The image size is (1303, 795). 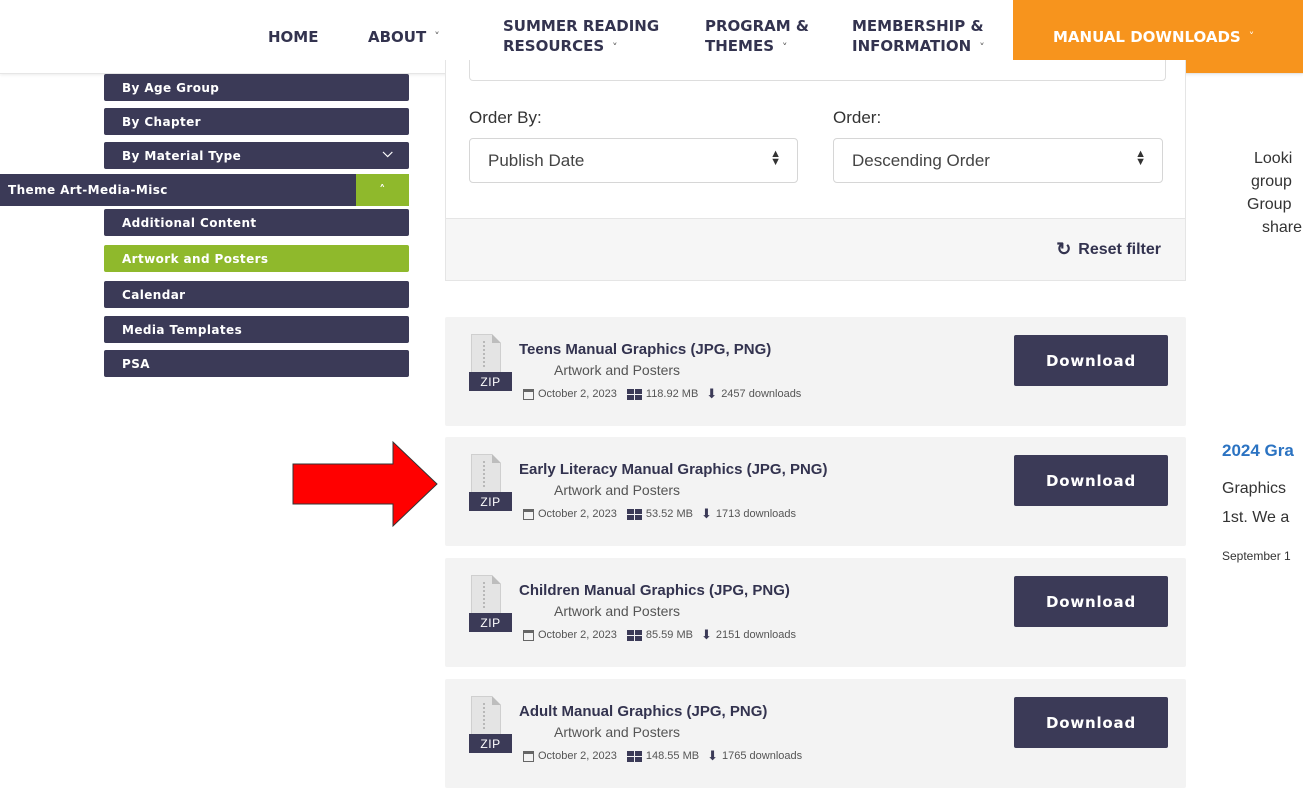 What do you see at coordinates (1282, 227) in the screenshot?
I see `right-text-line: share` at bounding box center [1282, 227].